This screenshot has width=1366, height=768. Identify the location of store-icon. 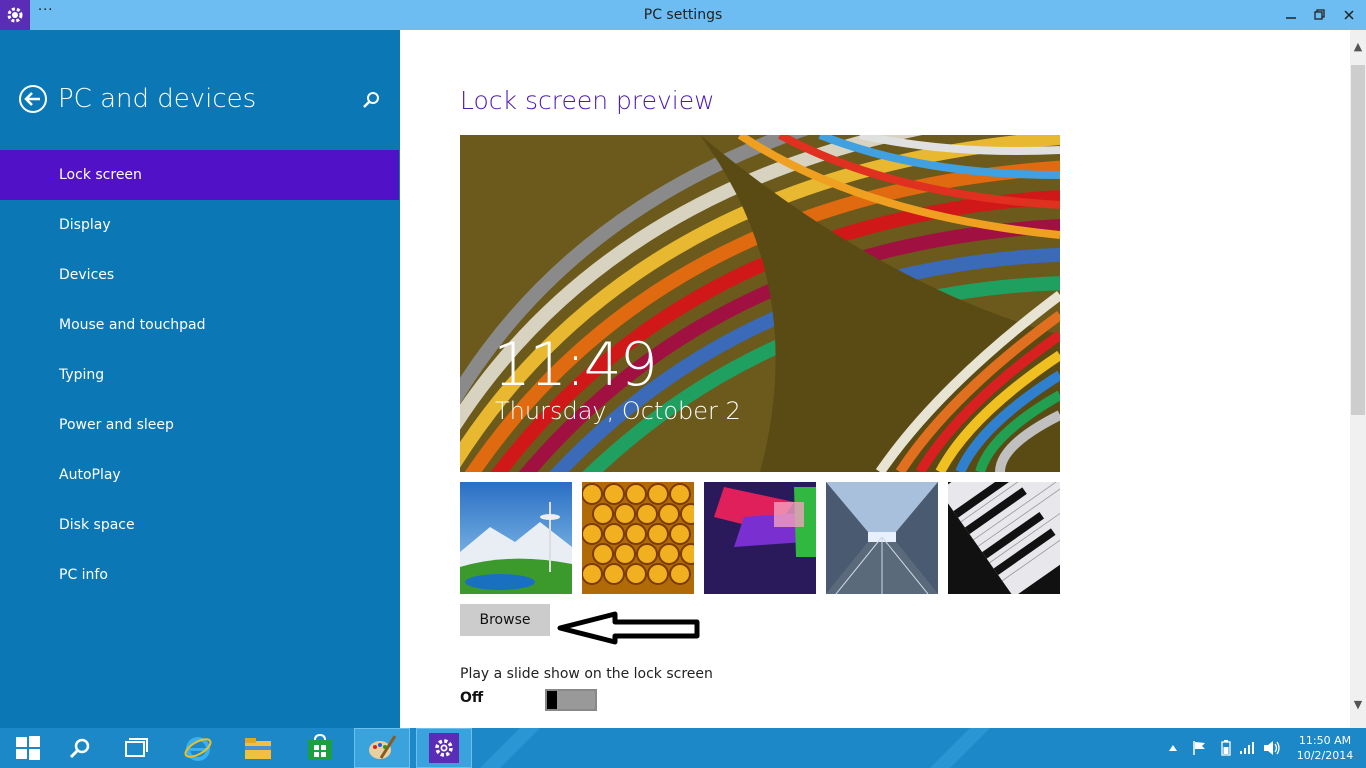
(320, 747).